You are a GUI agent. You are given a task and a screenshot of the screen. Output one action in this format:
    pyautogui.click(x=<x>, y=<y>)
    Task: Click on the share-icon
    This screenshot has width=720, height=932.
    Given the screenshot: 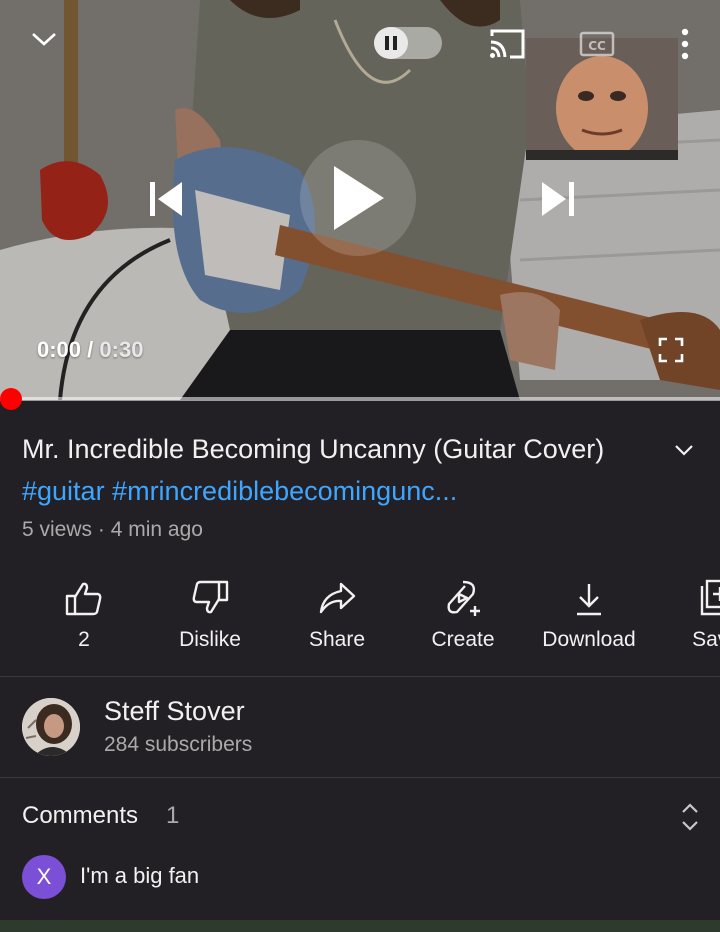 What is the action you would take?
    pyautogui.click(x=337, y=598)
    